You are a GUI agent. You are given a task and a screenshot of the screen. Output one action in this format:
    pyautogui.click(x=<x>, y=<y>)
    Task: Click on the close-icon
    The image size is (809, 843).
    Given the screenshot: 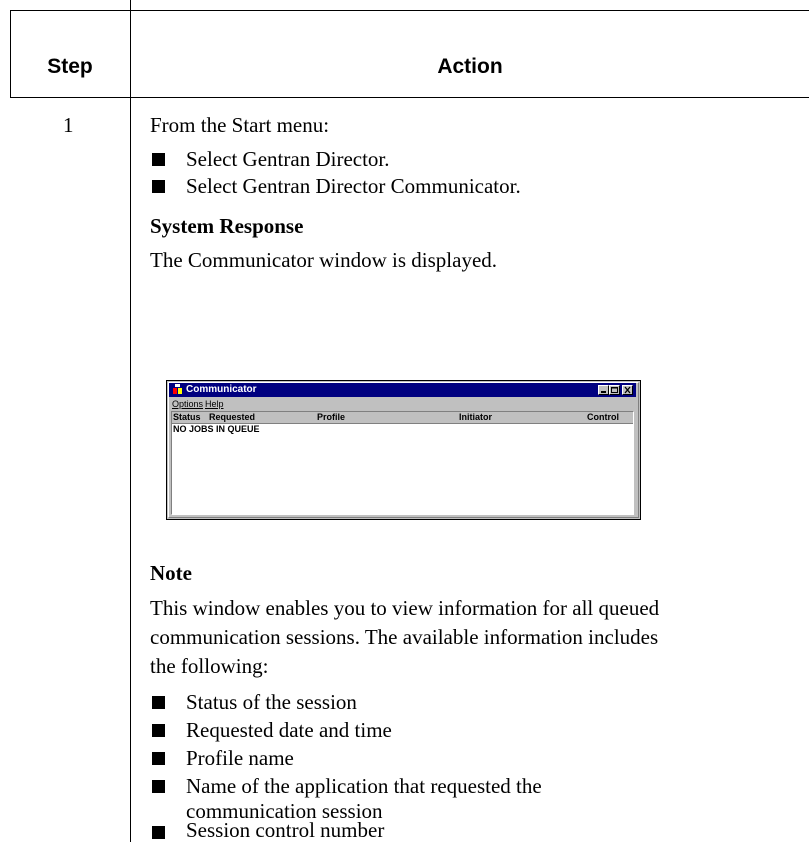 What is the action you would take?
    pyautogui.click(x=627, y=390)
    